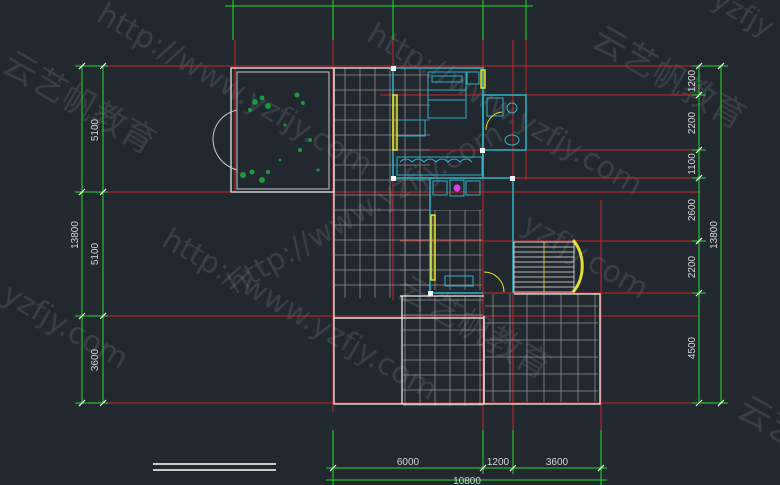 This screenshot has height=485, width=780. What do you see at coordinates (498, 462) in the screenshot?
I see `dim-bottom-2: 1200` at bounding box center [498, 462].